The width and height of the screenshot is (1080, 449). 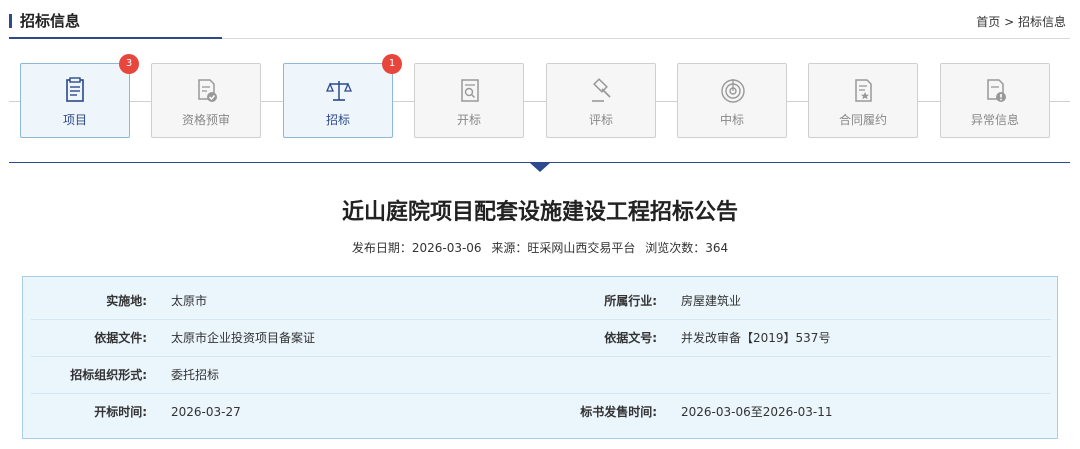 I want to click on field-label: 标书发售时间:, so click(x=618, y=412).